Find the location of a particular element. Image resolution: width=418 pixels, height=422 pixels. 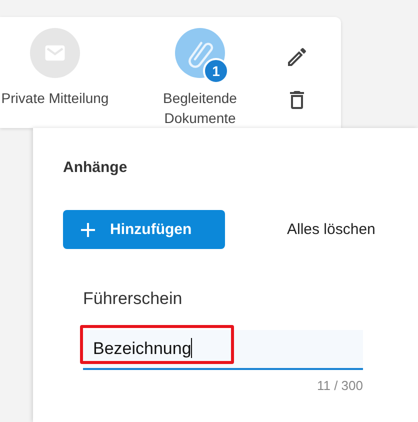

attachment-type-button: Private Mitteilung is located at coordinates (55, 78).